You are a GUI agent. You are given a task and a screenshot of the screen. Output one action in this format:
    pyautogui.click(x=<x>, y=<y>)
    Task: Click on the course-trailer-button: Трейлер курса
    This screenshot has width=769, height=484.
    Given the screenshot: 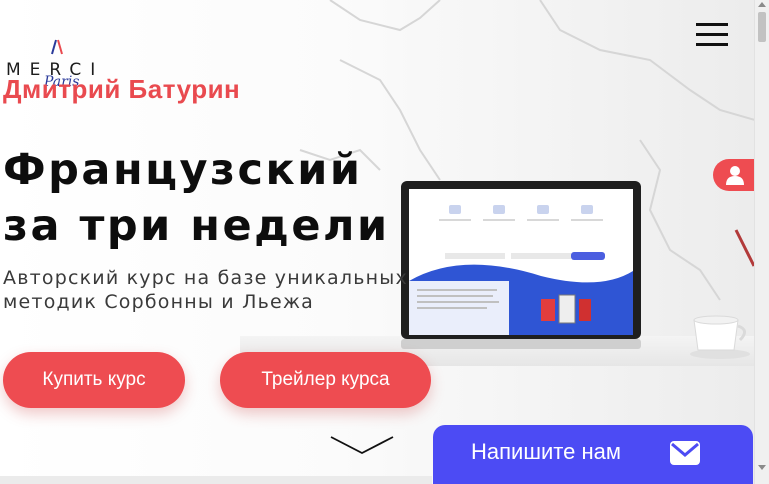 What is the action you would take?
    pyautogui.click(x=325, y=380)
    